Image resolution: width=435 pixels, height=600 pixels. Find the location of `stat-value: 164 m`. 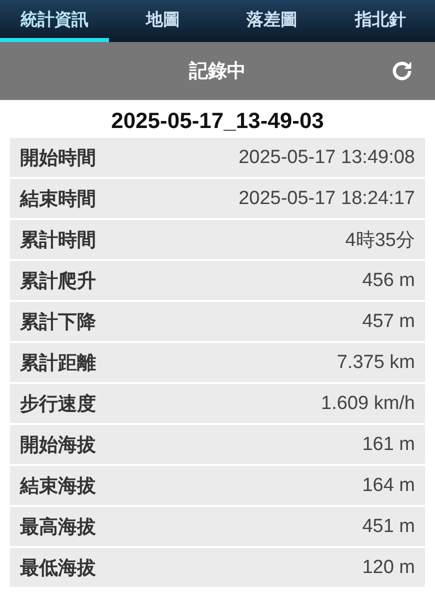

stat-value: 164 m is located at coordinates (388, 485).